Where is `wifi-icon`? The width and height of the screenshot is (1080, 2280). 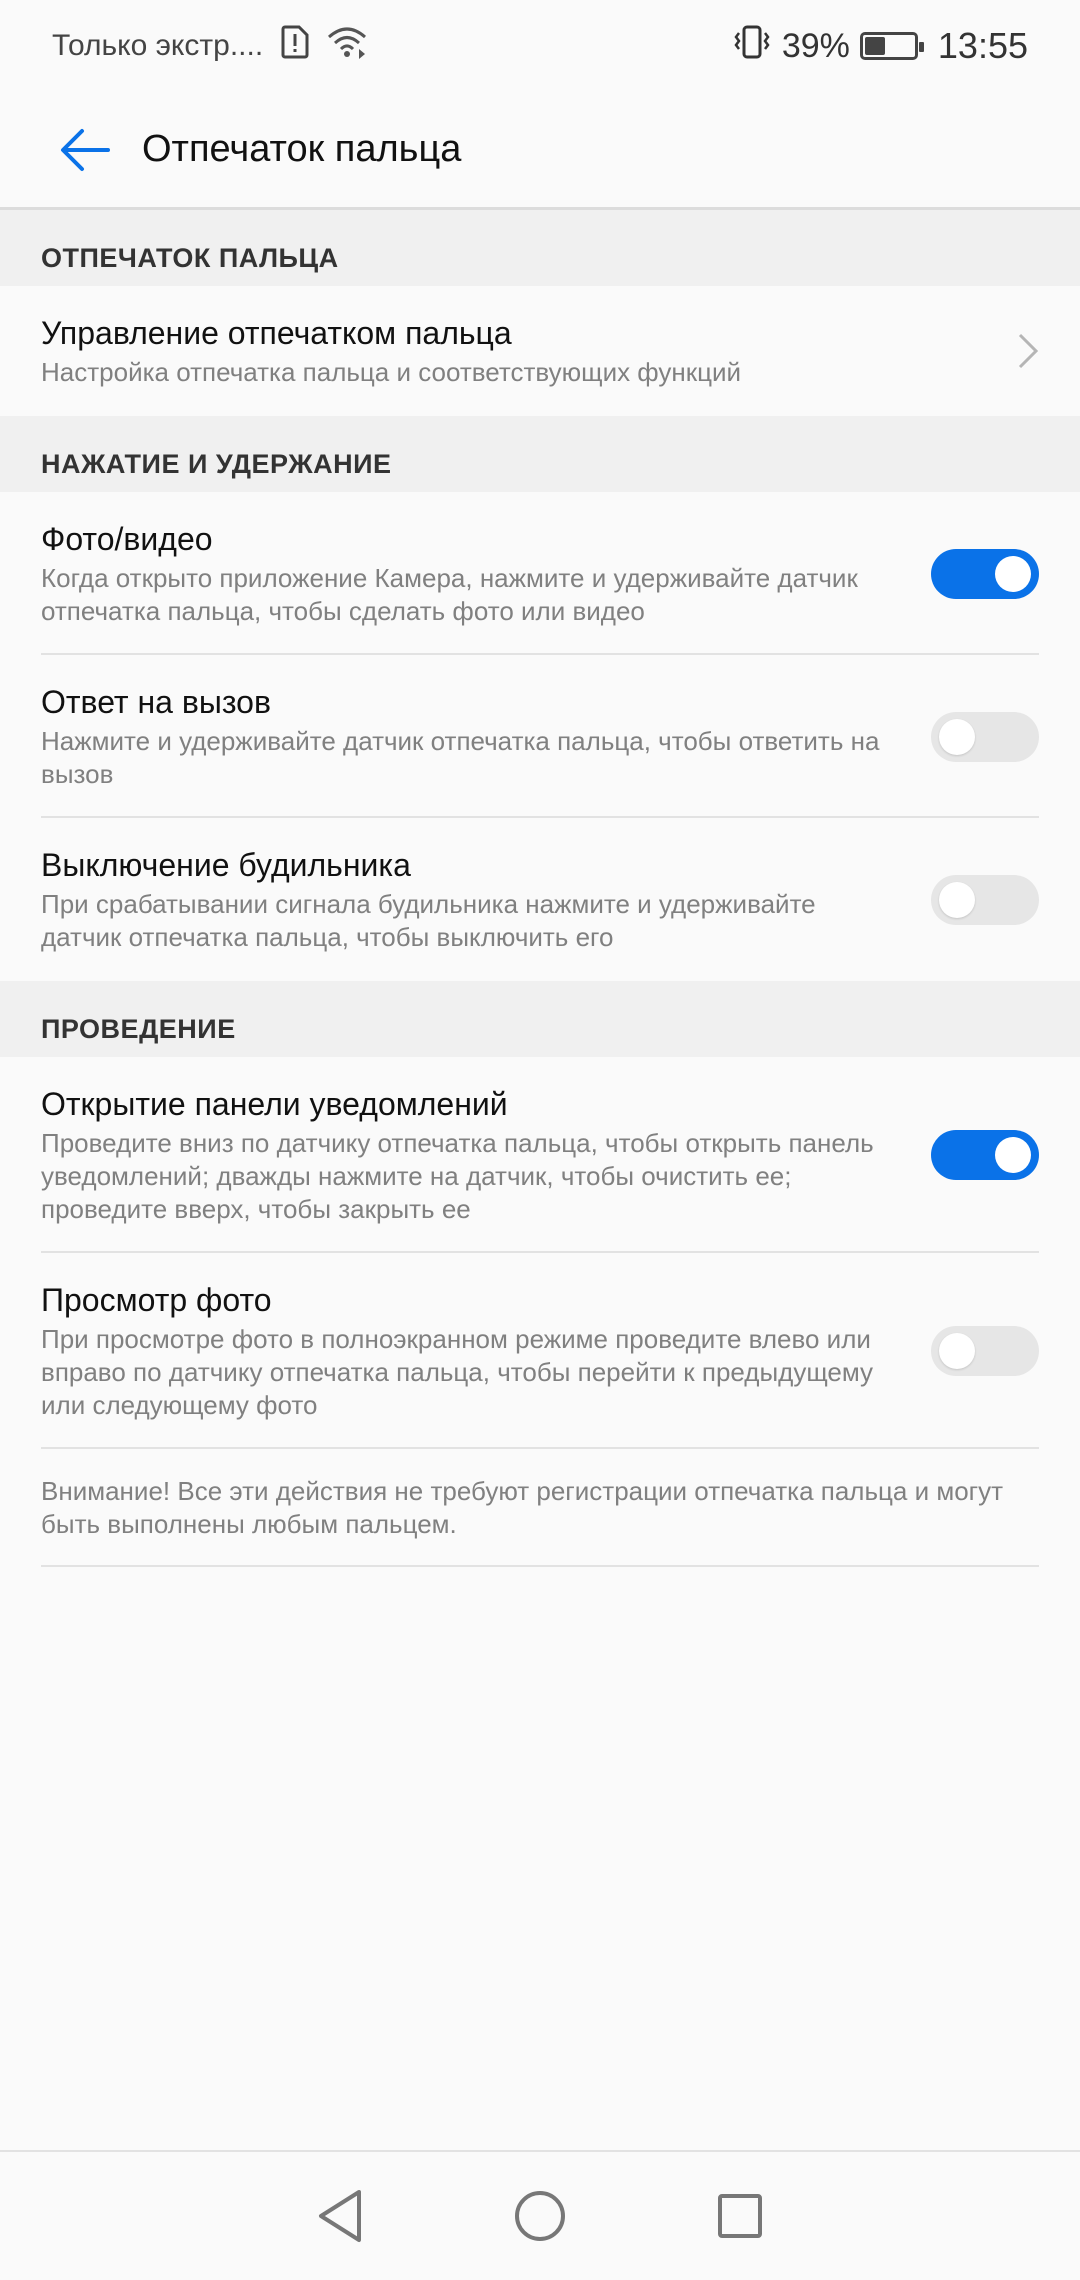 wifi-icon is located at coordinates (347, 46).